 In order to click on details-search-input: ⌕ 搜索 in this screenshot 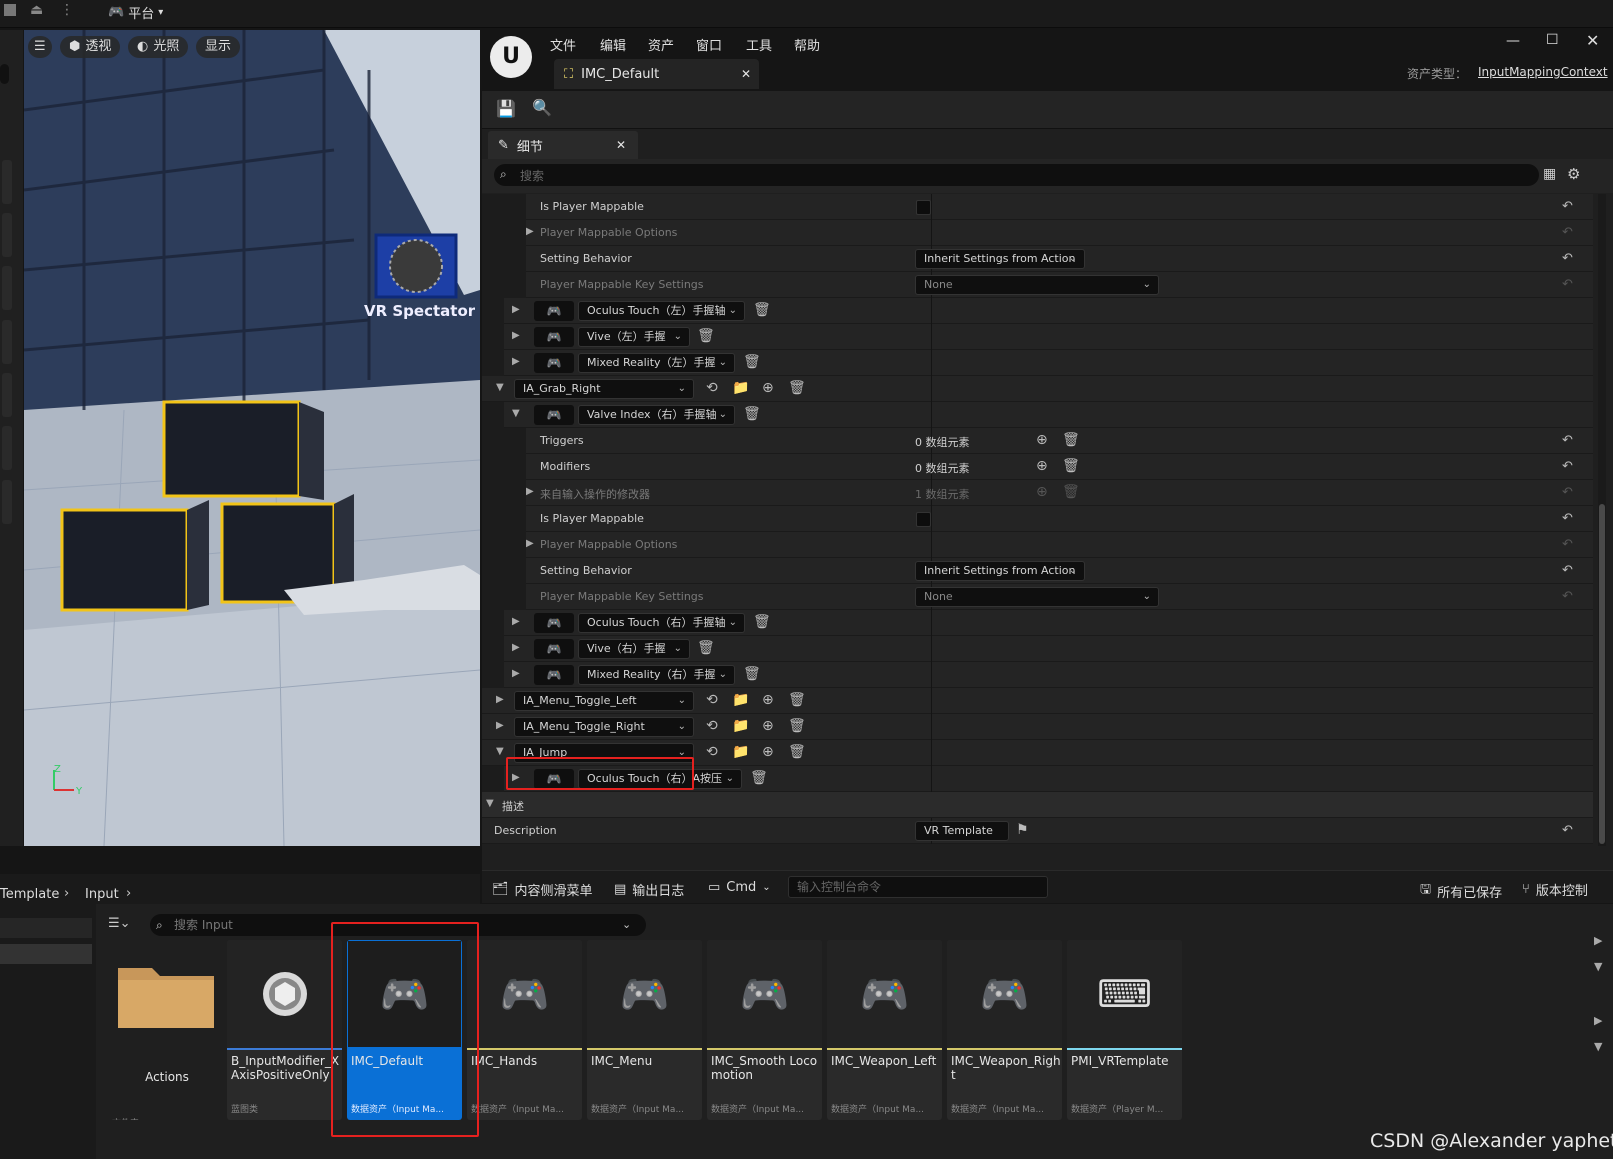, I will do `click(1016, 175)`.